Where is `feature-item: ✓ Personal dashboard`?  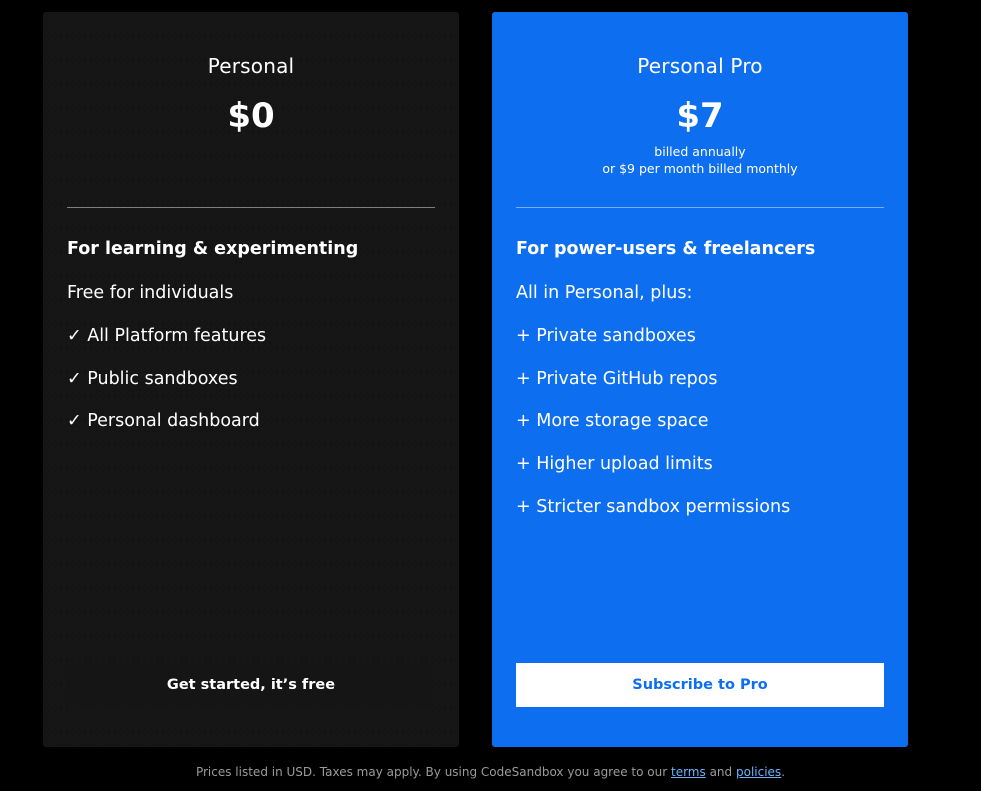 feature-item: ✓ Personal dashboard is located at coordinates (163, 421).